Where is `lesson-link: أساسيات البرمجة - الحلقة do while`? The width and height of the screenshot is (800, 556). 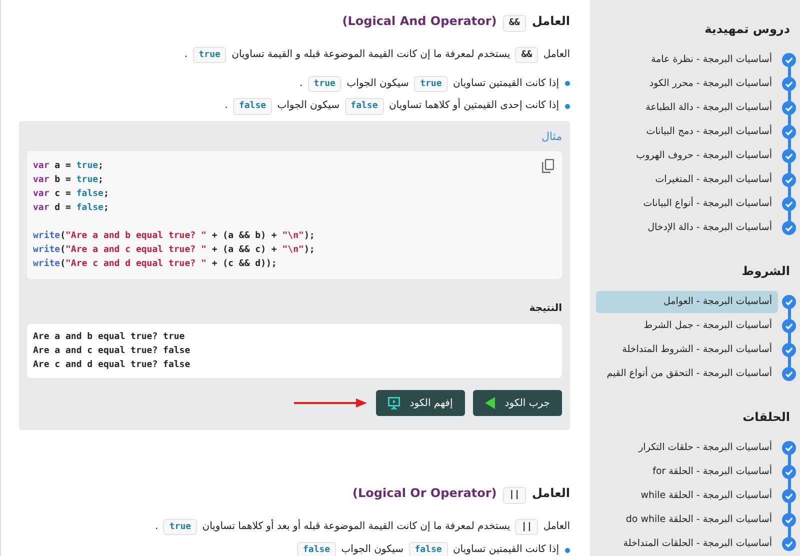 lesson-link: أساسيات البرمجة - الحلقة do while is located at coordinates (699, 520).